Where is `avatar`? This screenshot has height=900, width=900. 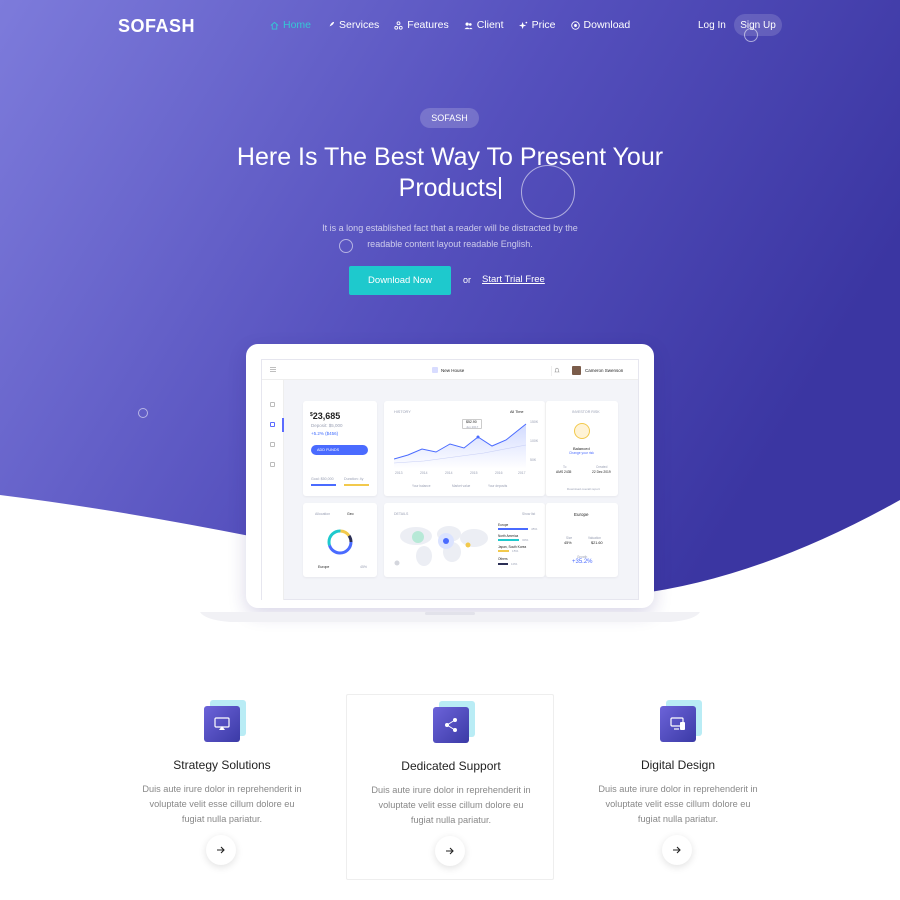 avatar is located at coordinates (576, 370).